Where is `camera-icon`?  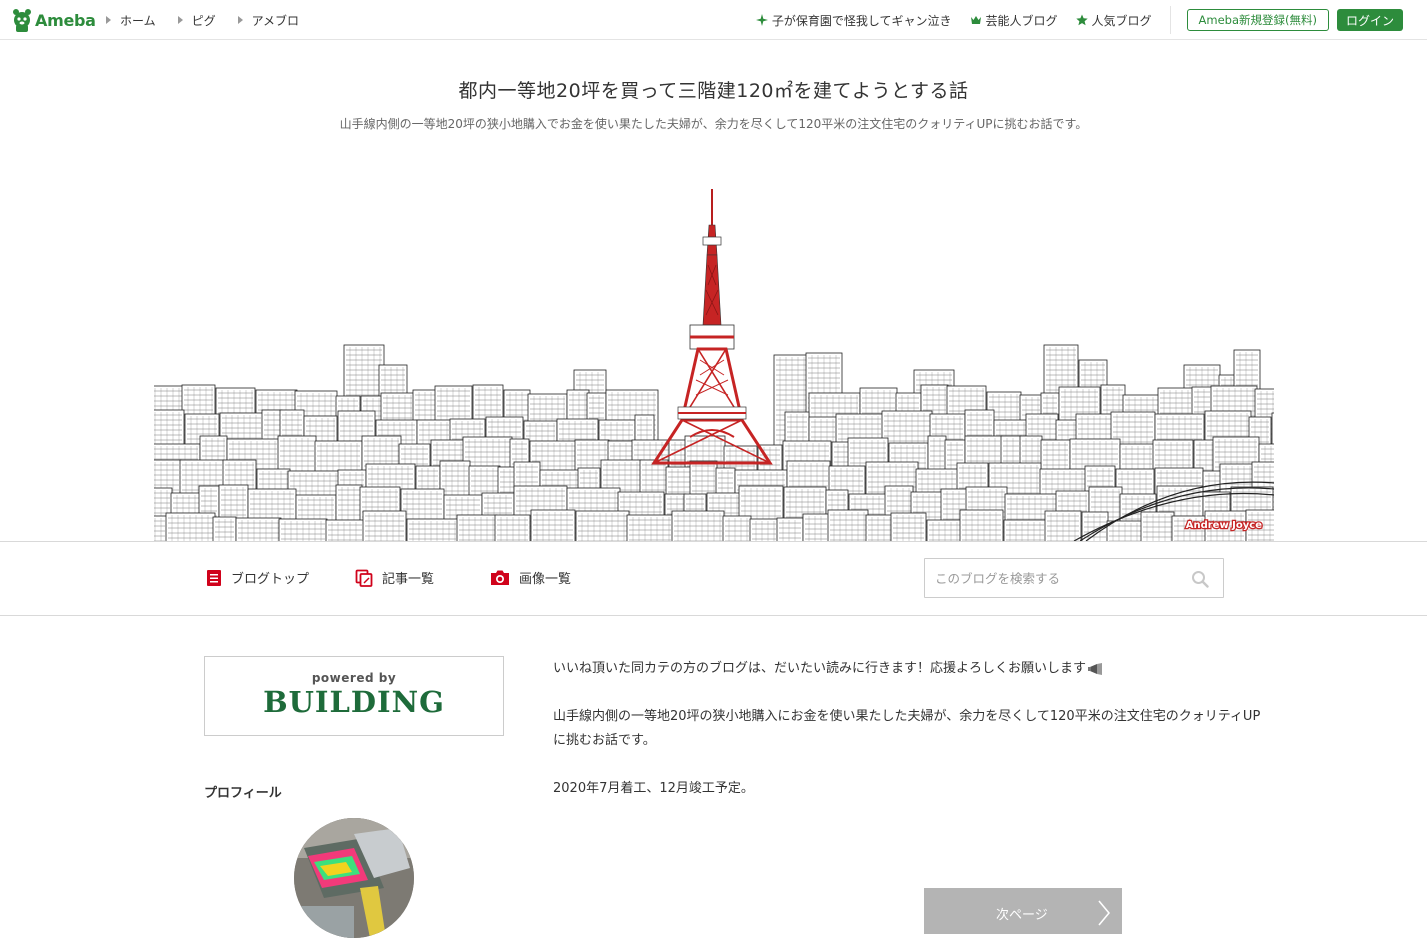 camera-icon is located at coordinates (500, 577).